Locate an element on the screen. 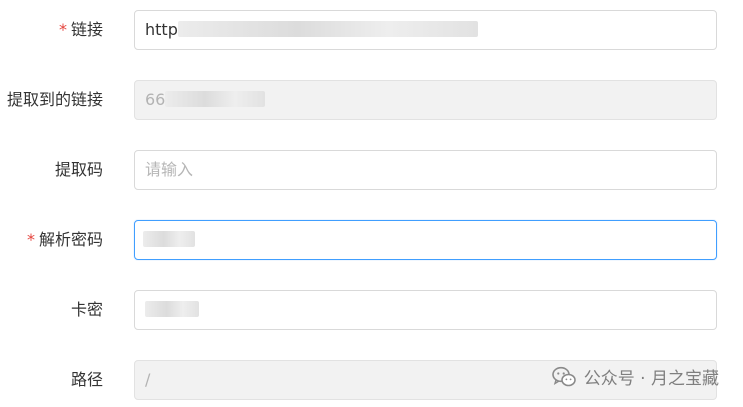 The height and width of the screenshot is (407, 743). link-row: * 链接 http is located at coordinates (371, 30).